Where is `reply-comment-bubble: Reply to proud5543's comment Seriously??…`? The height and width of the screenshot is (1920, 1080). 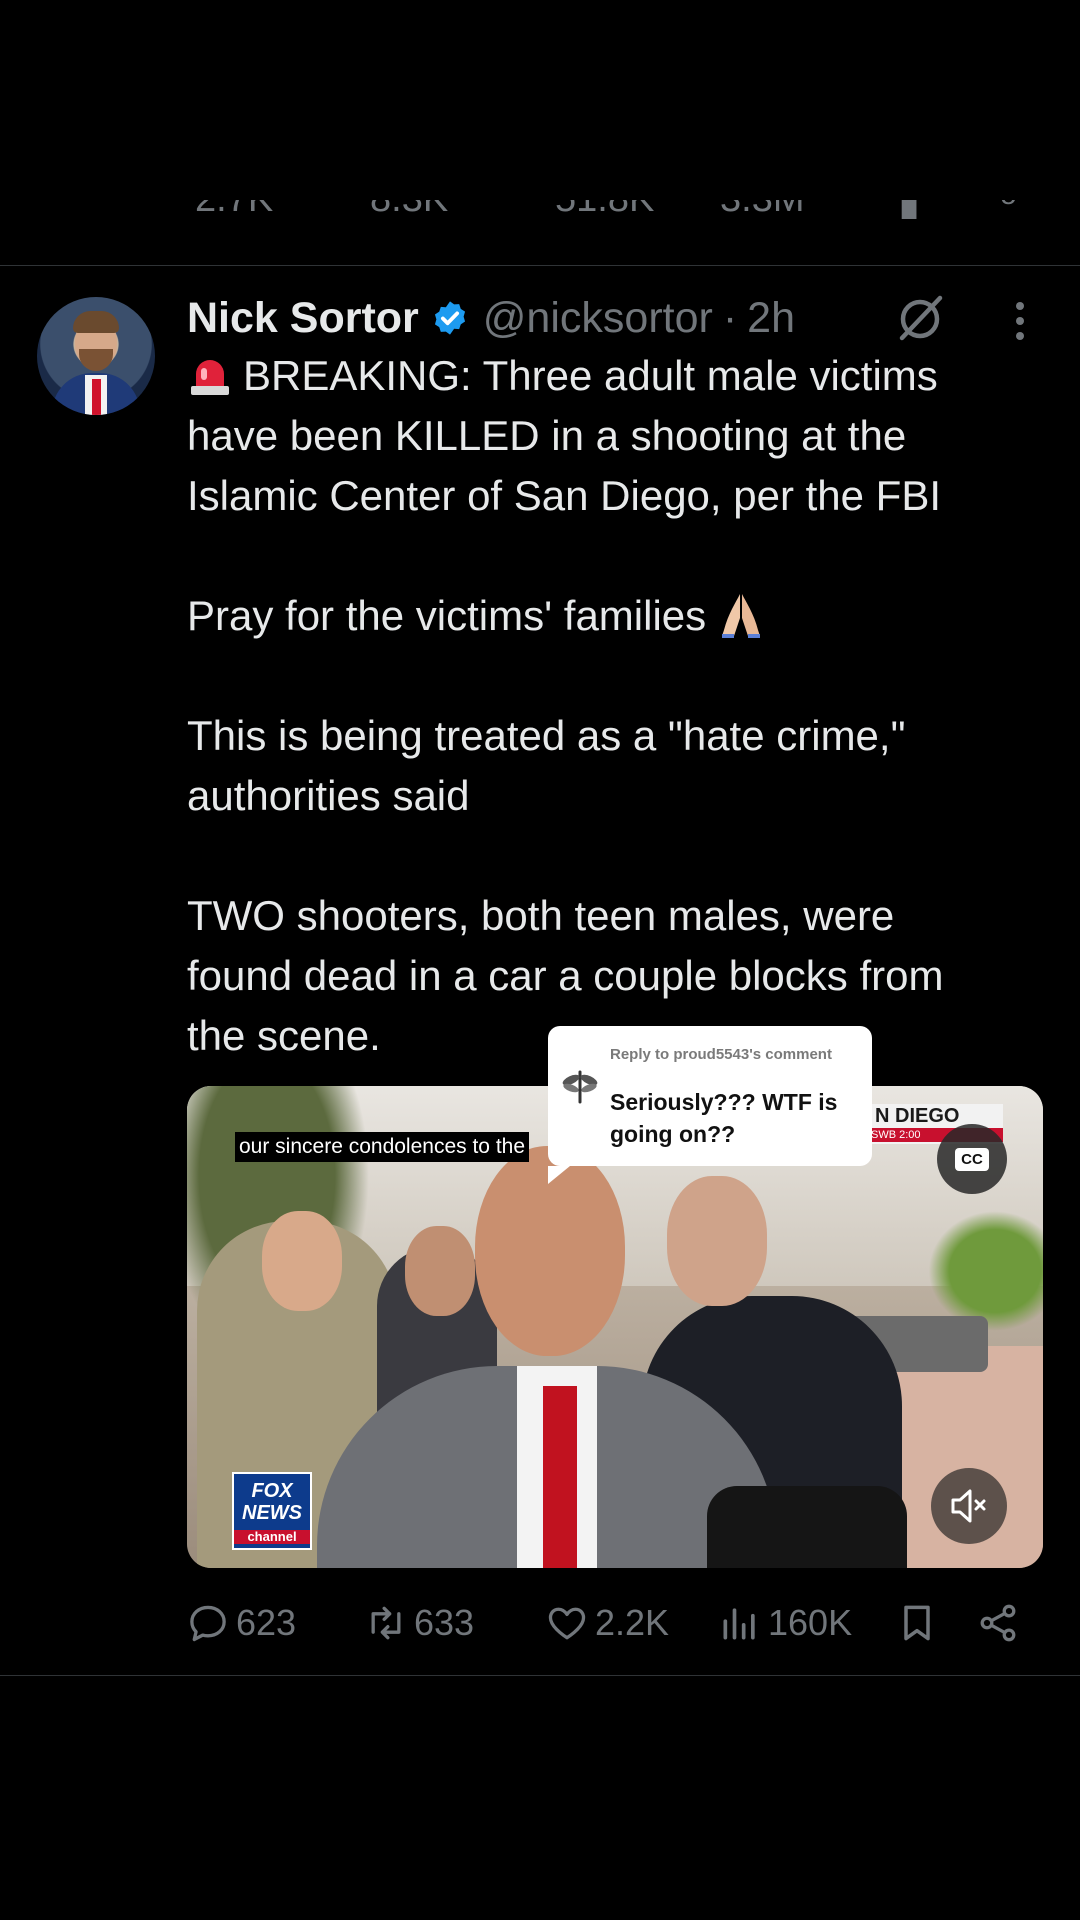 reply-comment-bubble: Reply to proud5543's comment Seriously??… is located at coordinates (710, 1105).